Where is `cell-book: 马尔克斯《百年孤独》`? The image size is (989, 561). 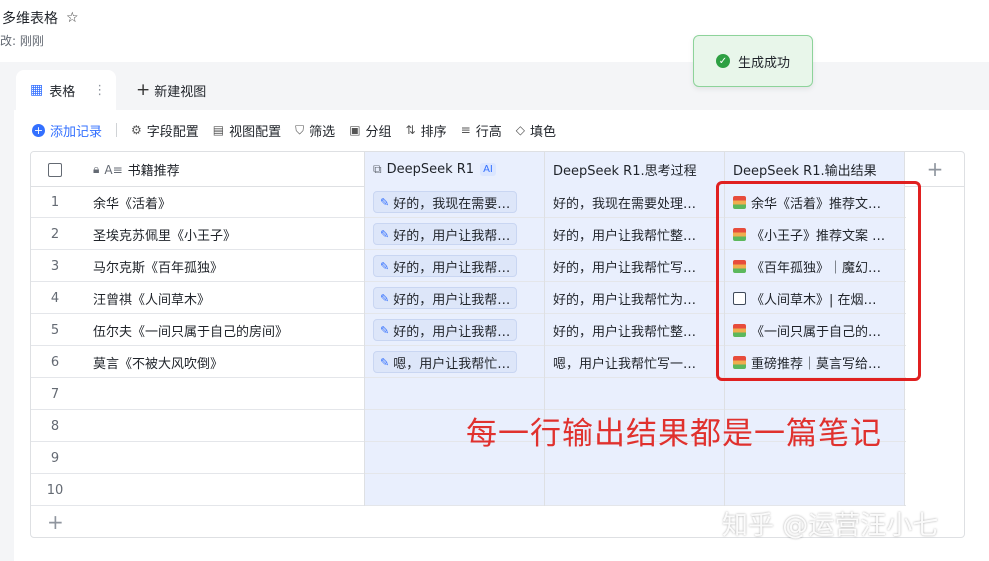 cell-book: 马尔克斯《百年孤独》 is located at coordinates (222, 266).